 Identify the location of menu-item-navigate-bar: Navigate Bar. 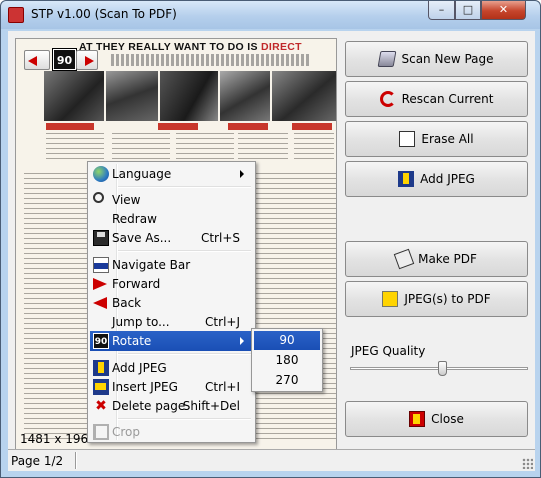
(171, 265).